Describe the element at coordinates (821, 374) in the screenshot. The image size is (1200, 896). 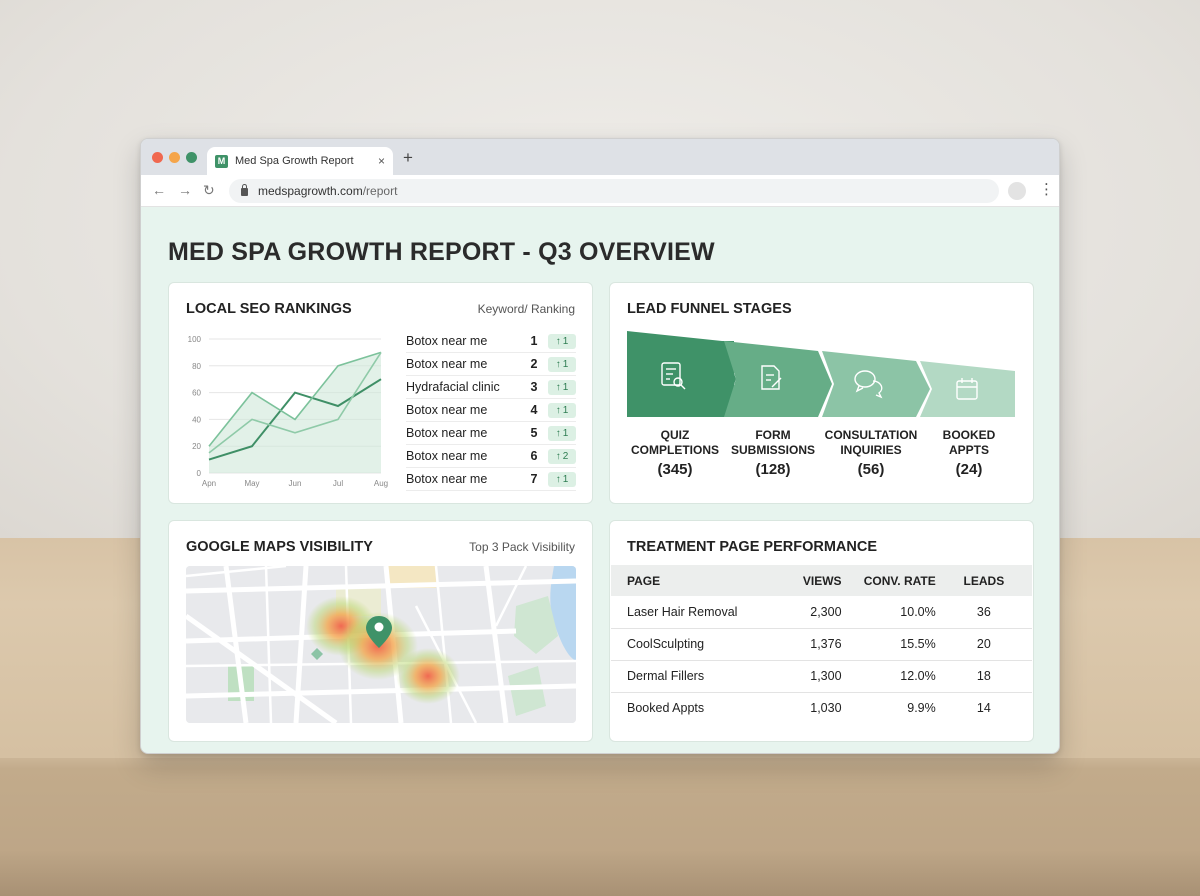
I see `funnel-diagram` at that location.